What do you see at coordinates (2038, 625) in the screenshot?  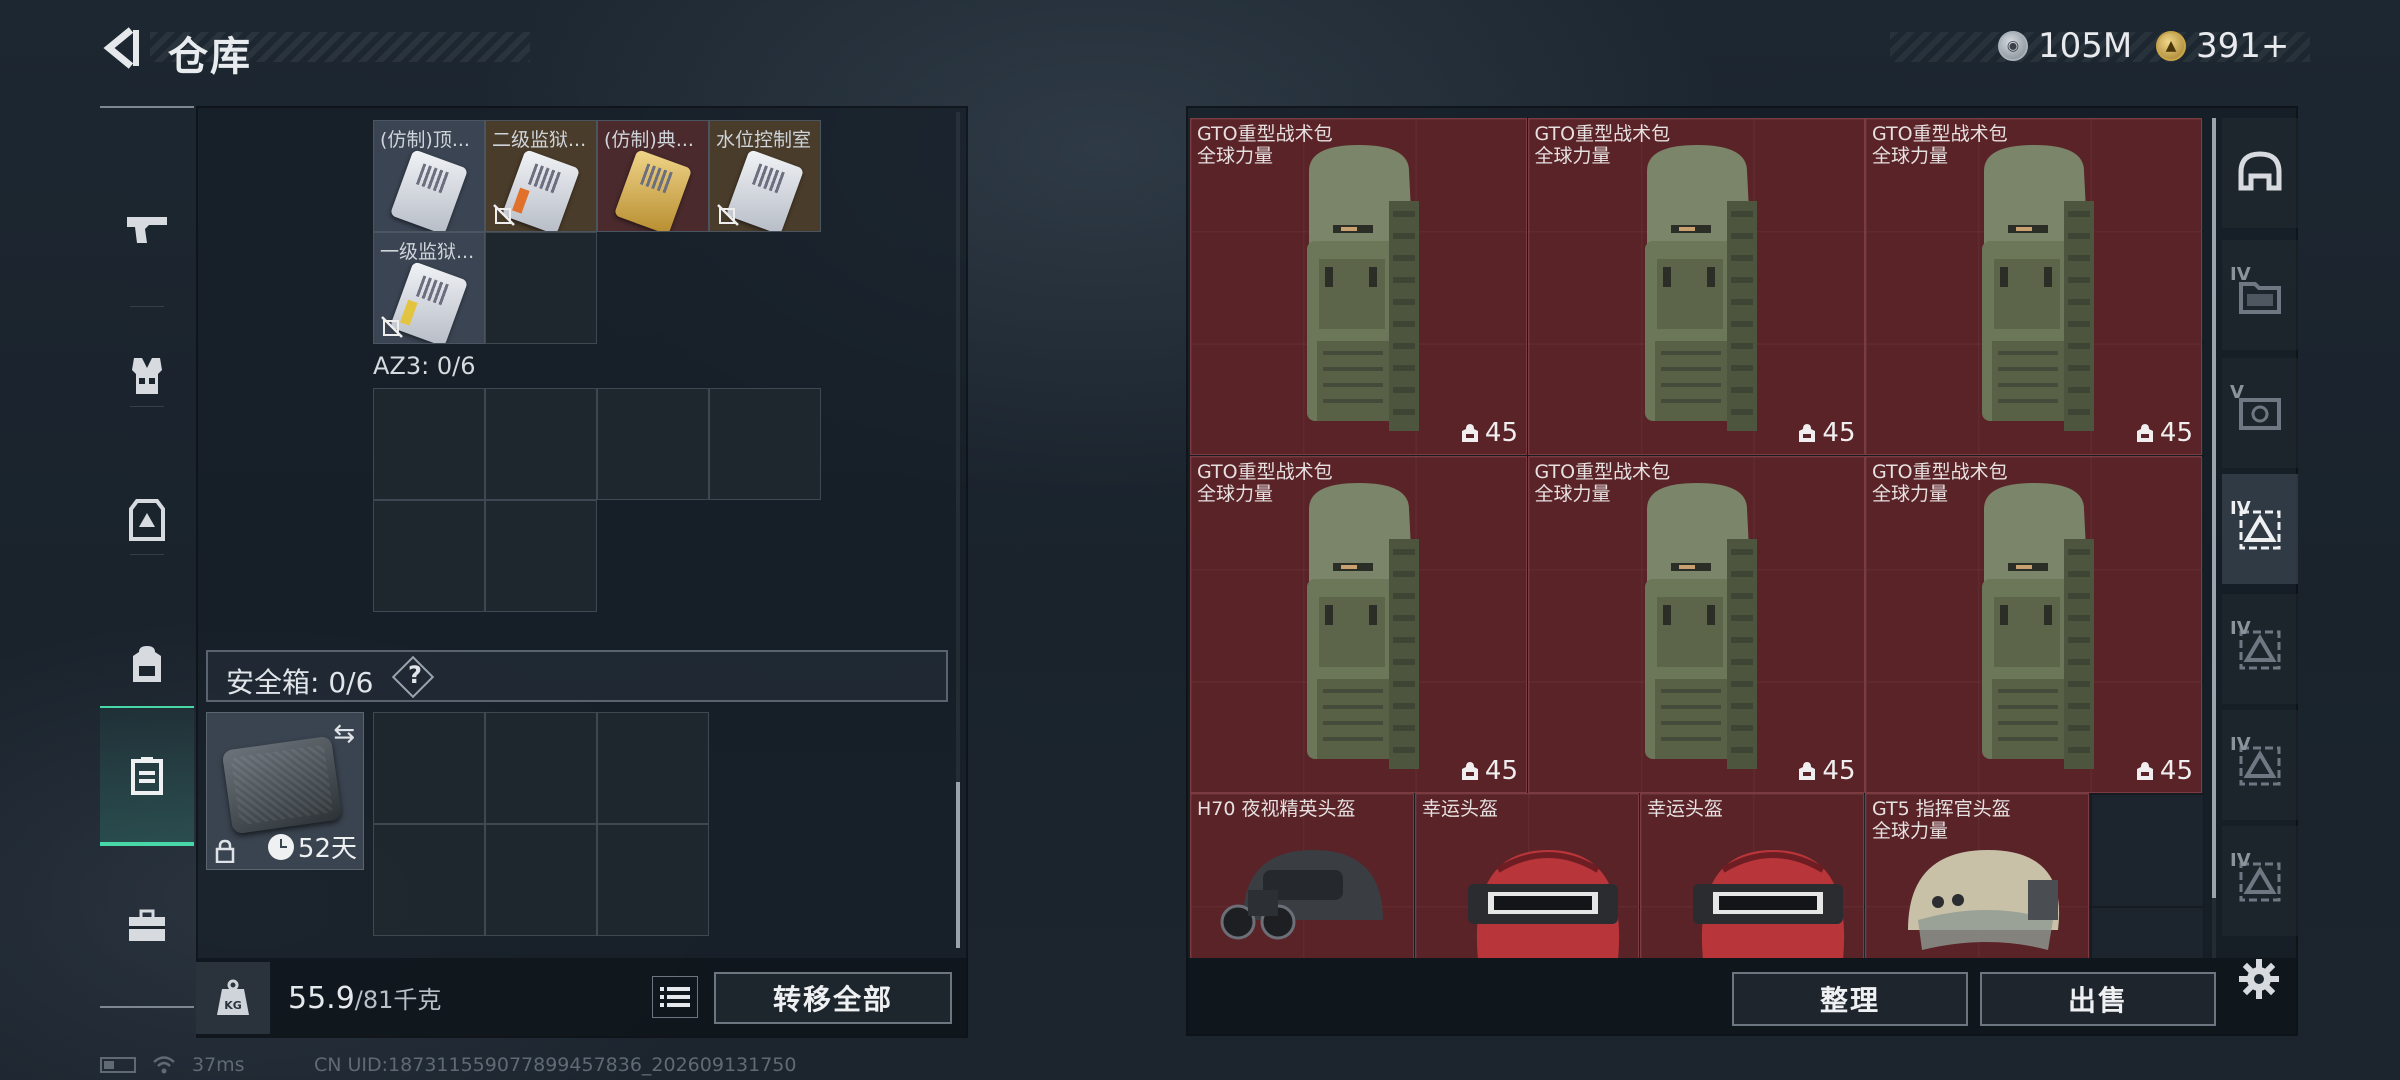 I see `tactical-backpack-icon` at bounding box center [2038, 625].